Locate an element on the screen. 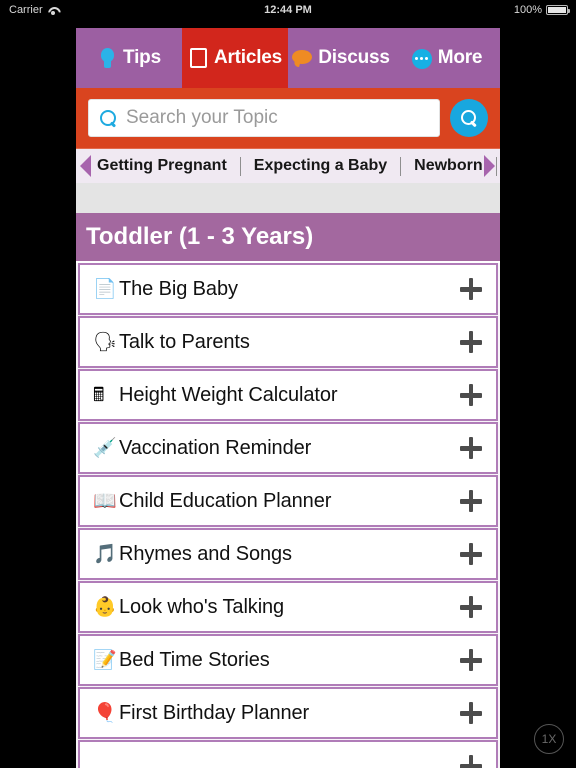 Image resolution: width=576 pixels, height=768 pixels. battery-percent-label: 100% is located at coordinates (527, 10).